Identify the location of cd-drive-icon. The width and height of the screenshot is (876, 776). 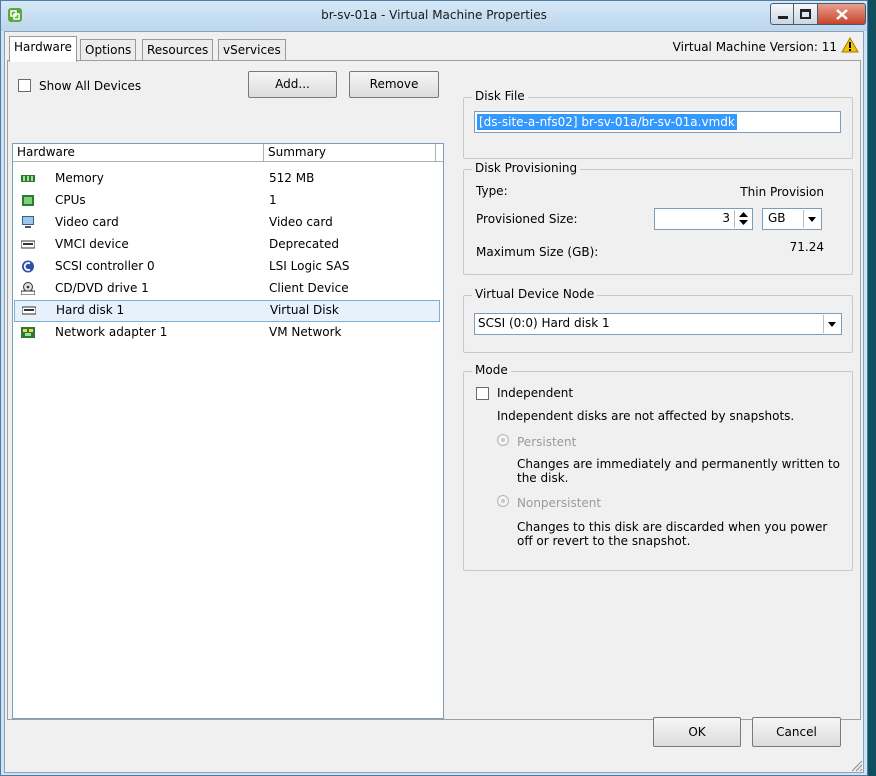
(28, 288).